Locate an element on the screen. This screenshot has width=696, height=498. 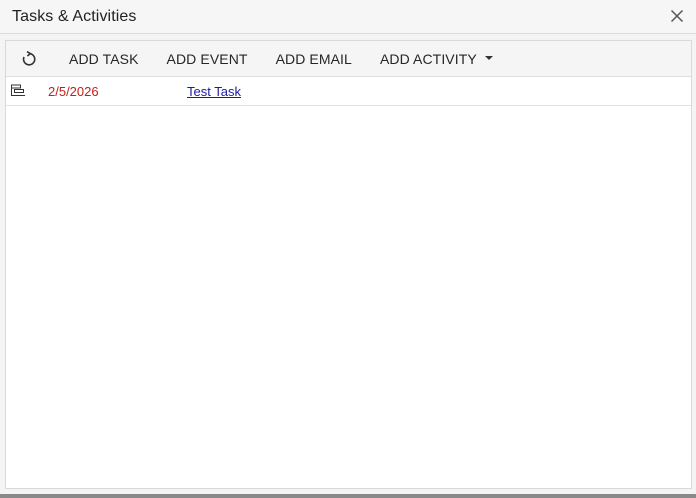
close-icon is located at coordinates (677, 16).